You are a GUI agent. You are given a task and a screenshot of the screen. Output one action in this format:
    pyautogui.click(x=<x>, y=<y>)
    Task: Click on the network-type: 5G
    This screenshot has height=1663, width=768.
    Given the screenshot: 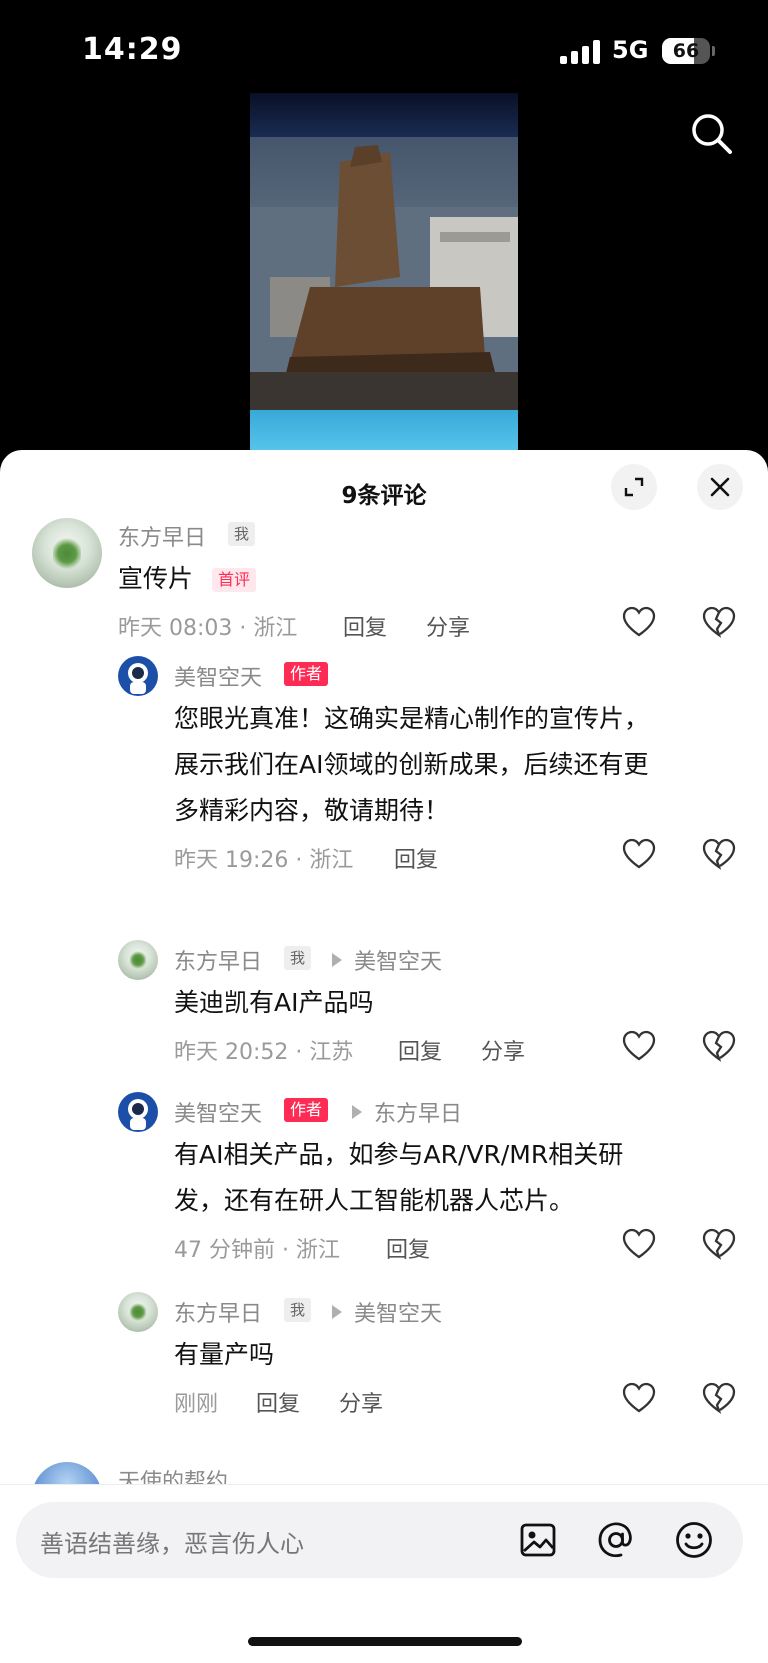 What is the action you would take?
    pyautogui.click(x=630, y=50)
    